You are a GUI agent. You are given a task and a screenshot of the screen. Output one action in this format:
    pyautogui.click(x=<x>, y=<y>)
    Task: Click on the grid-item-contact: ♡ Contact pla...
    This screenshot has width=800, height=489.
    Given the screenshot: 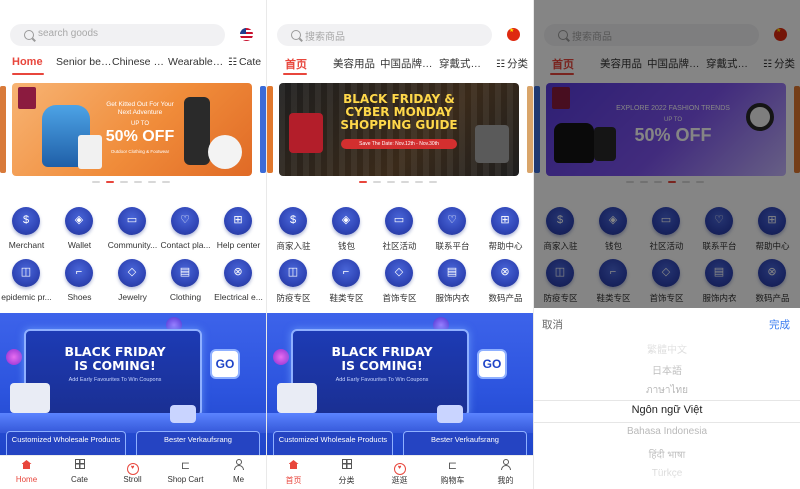 What is the action you would take?
    pyautogui.click(x=185, y=231)
    